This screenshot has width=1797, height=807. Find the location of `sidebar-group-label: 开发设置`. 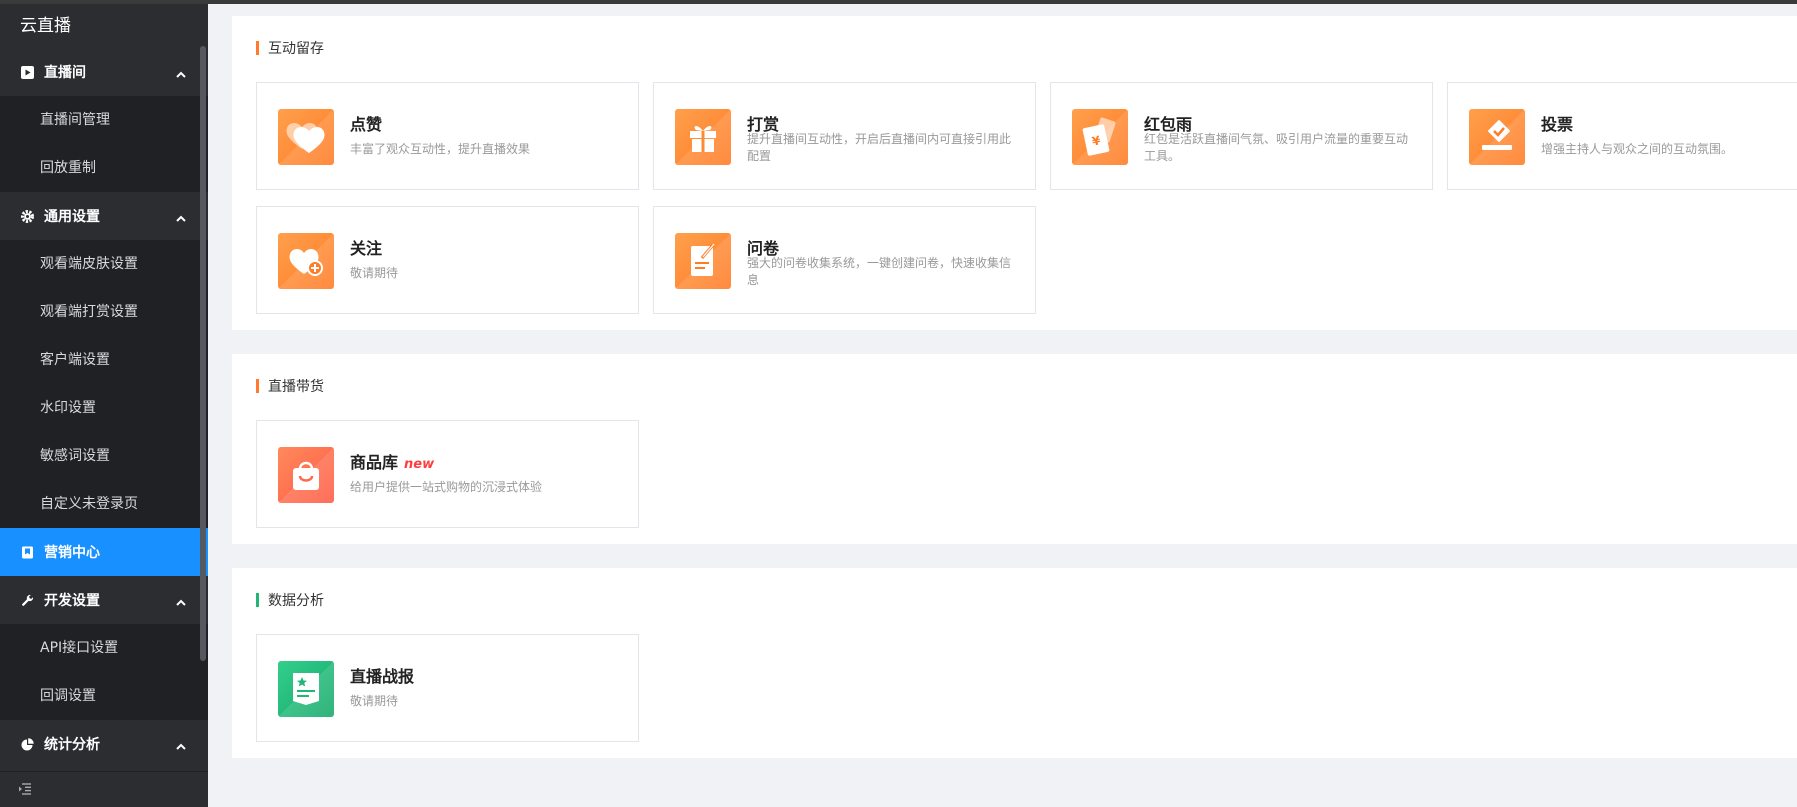

sidebar-group-label: 开发设置 is located at coordinates (72, 601).